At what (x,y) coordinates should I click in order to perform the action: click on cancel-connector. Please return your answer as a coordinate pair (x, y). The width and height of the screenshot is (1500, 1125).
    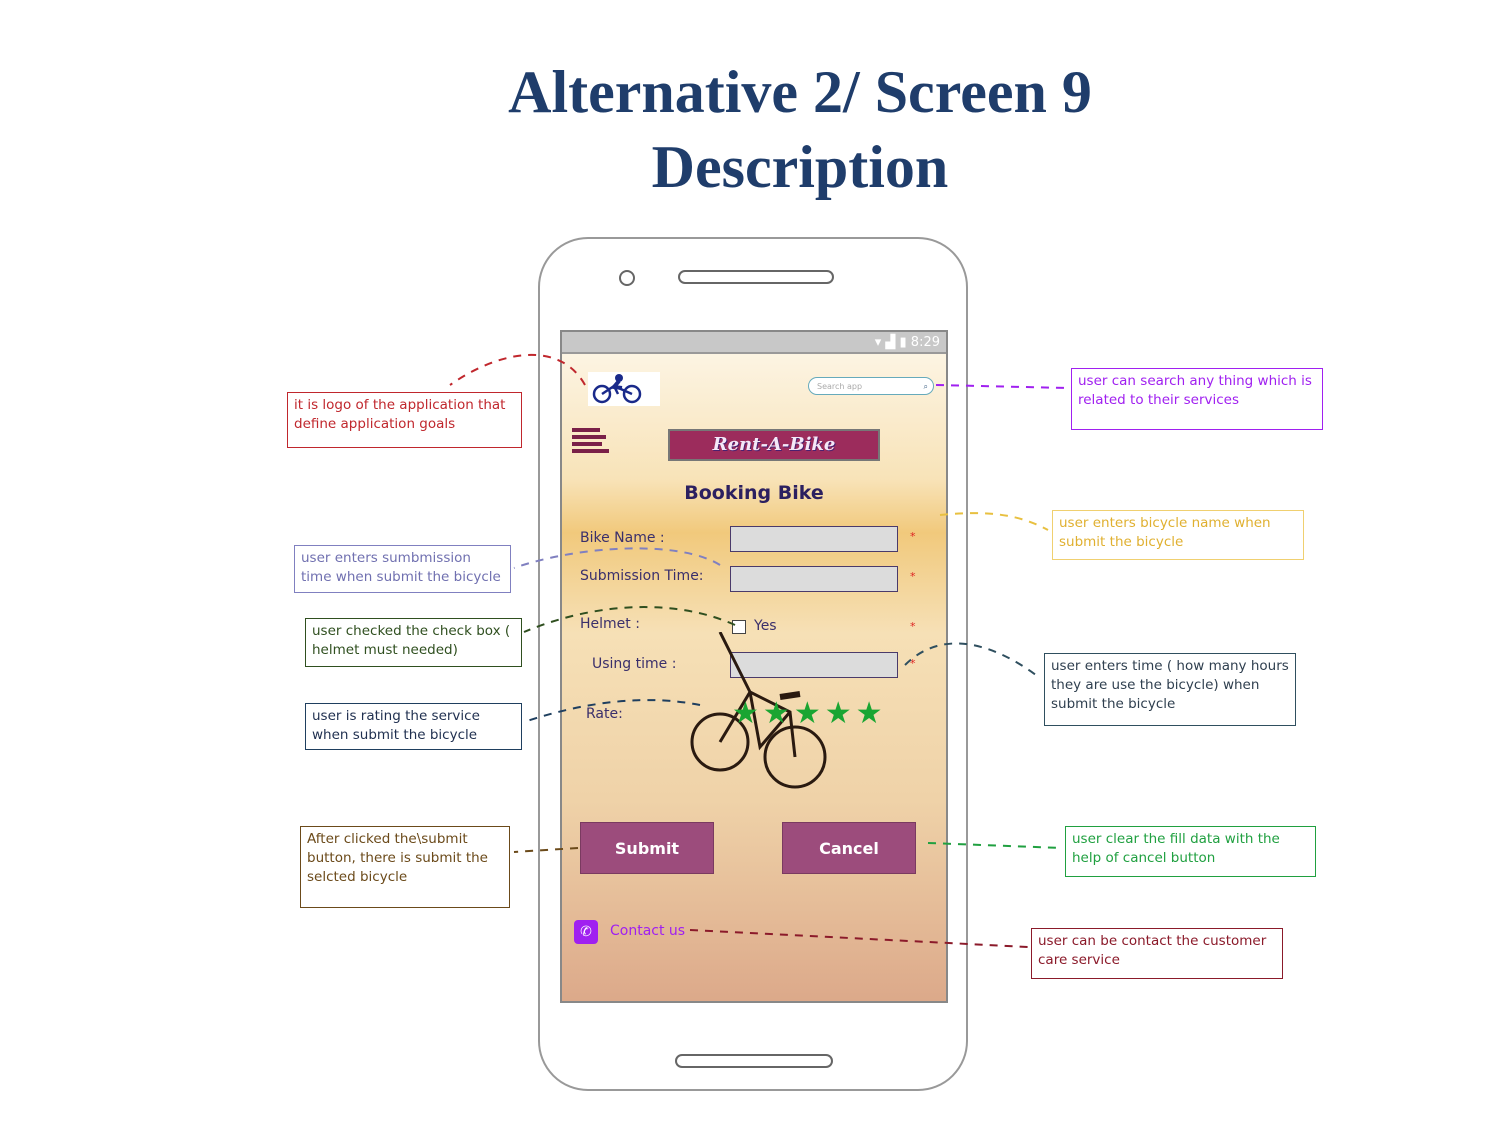
    Looking at the image, I should click on (995, 845).